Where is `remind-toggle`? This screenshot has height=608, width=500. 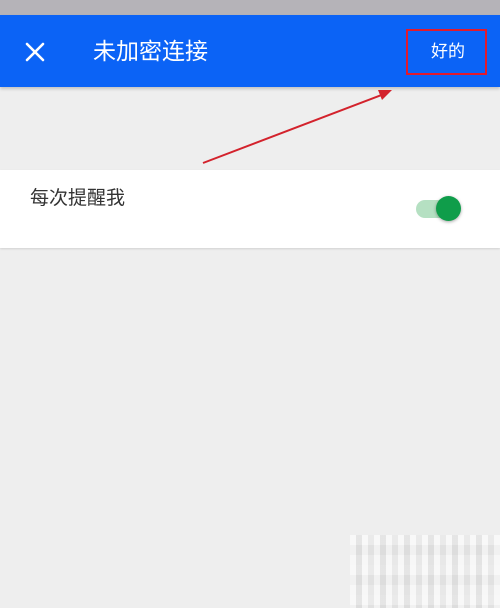 remind-toggle is located at coordinates (438, 209).